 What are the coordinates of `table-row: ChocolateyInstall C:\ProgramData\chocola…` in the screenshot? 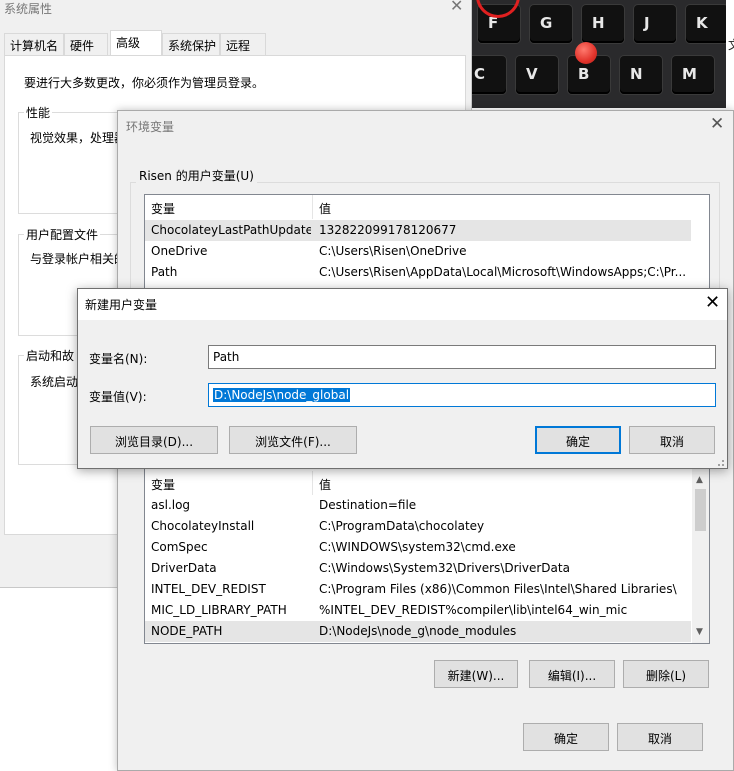 It's located at (418, 526).